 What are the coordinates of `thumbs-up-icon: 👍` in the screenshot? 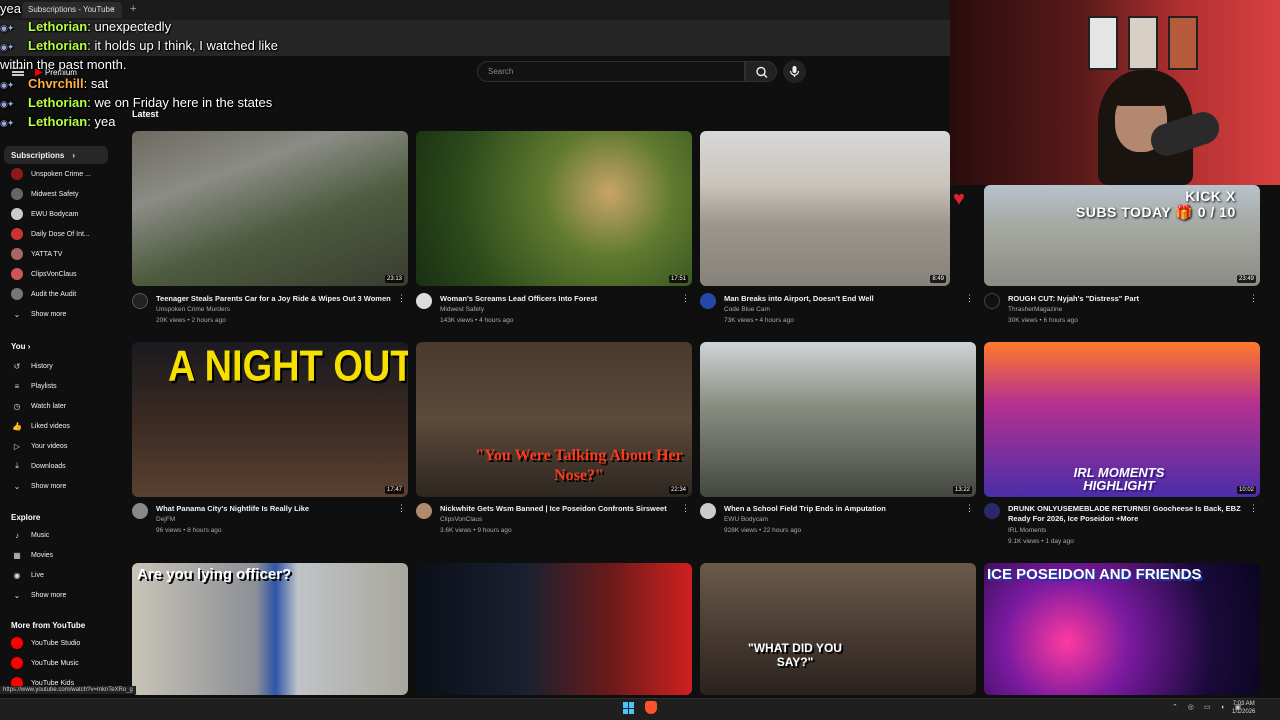 It's located at (17, 426).